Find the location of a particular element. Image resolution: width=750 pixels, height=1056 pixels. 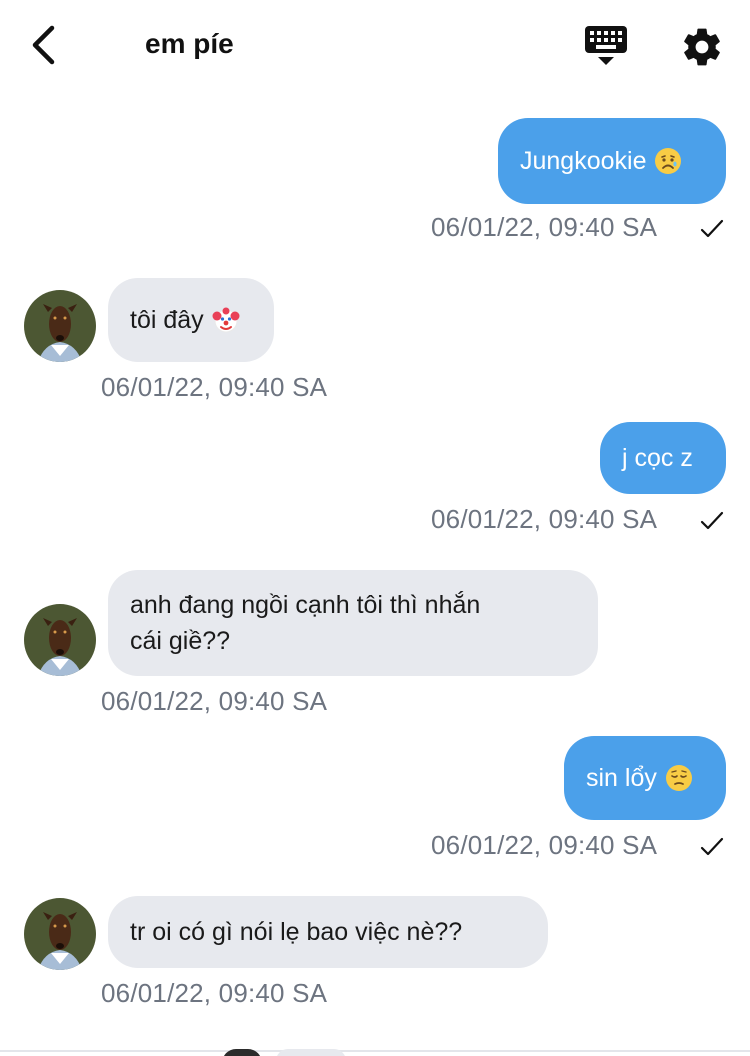

next-bubble-peek is located at coordinates (311, 1052).